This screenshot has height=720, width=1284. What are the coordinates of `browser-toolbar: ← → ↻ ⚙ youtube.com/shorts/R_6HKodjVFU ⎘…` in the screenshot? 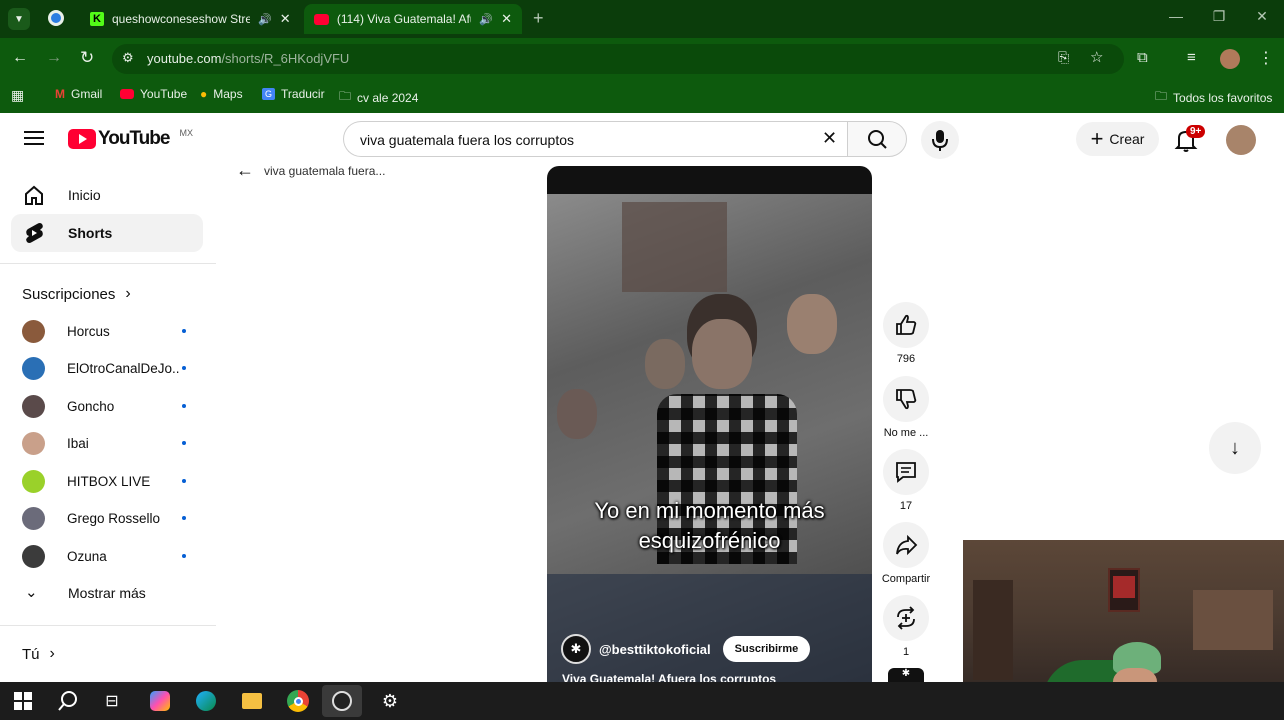 It's located at (642, 59).